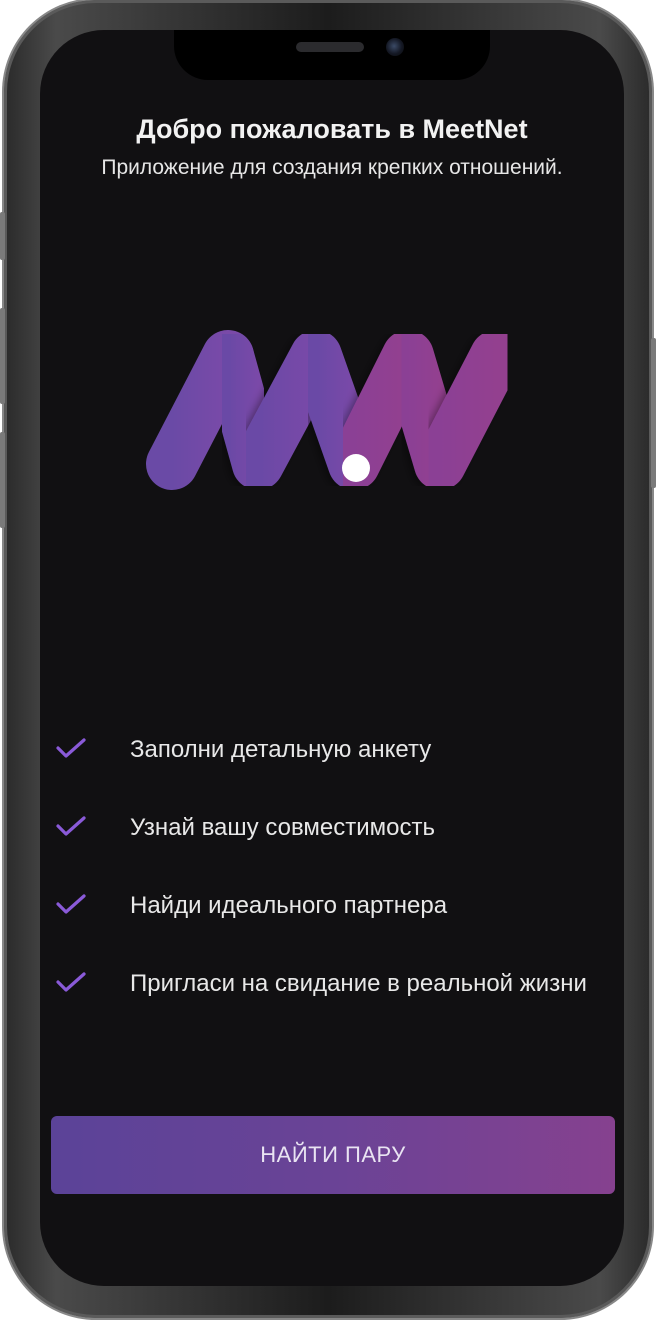 The height and width of the screenshot is (1326, 656). Describe the element at coordinates (2, 356) in the screenshot. I see `volume-up-button` at that location.